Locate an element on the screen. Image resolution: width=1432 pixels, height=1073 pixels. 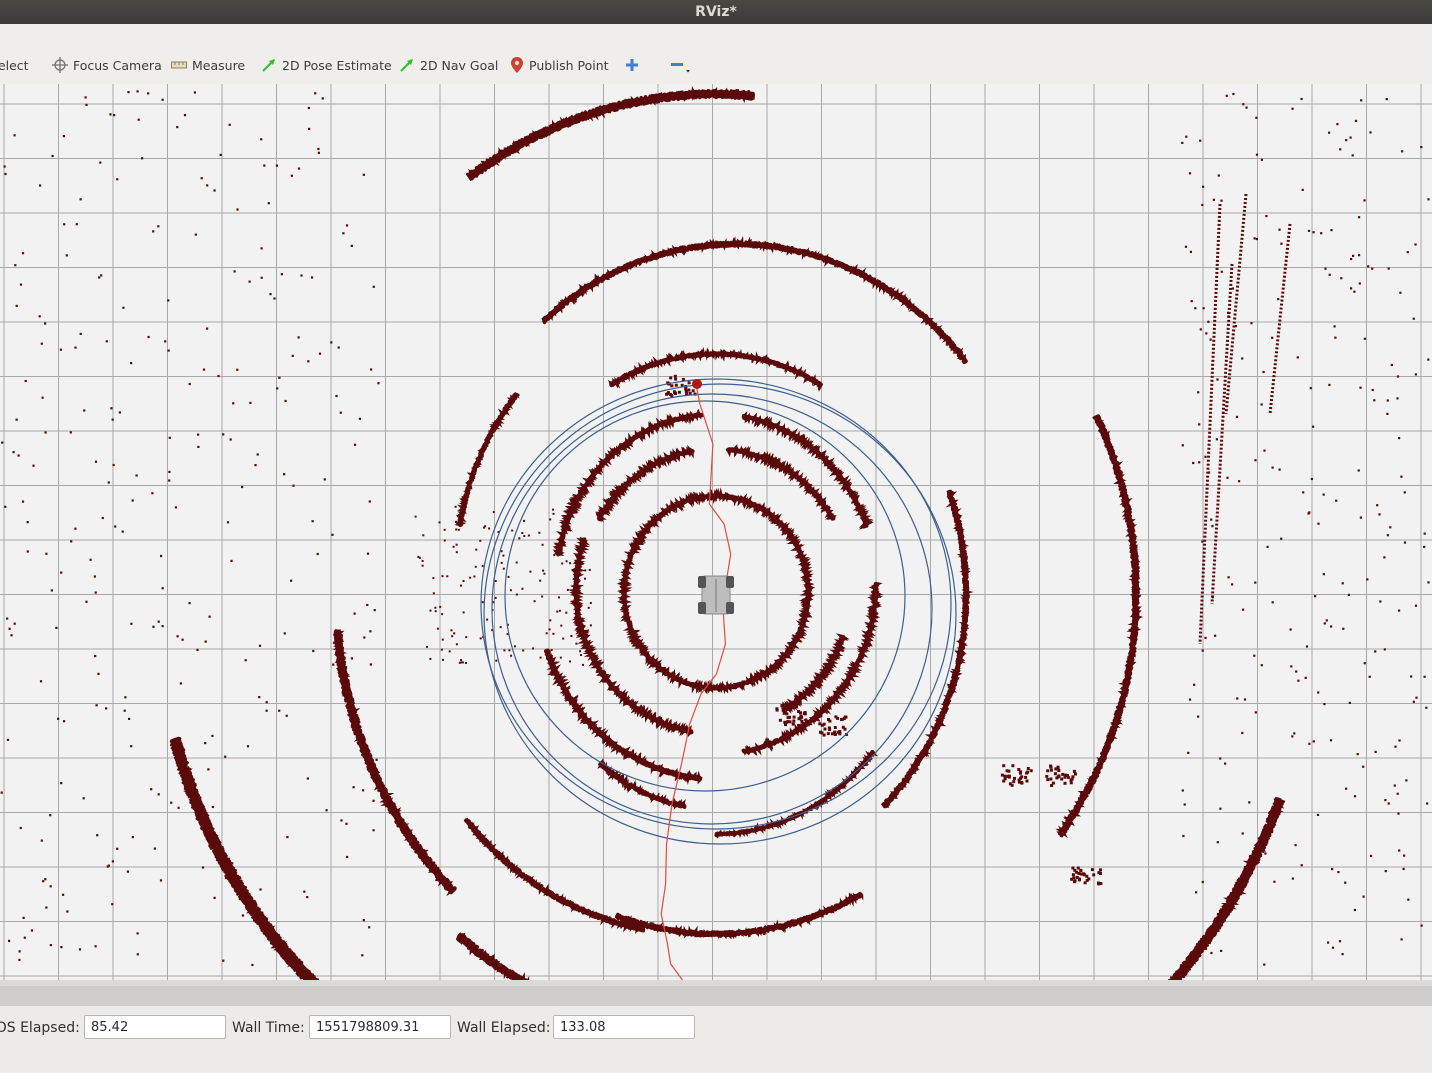
menu-bar is located at coordinates (716, 35).